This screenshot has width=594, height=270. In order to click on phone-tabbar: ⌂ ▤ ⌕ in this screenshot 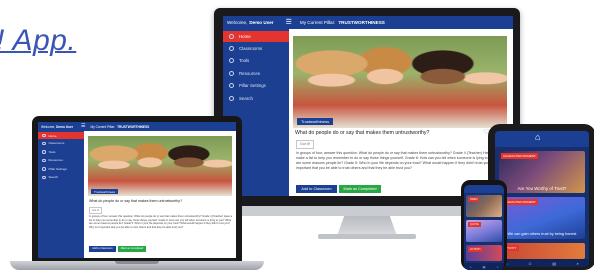, I will do `click(484, 266)`.